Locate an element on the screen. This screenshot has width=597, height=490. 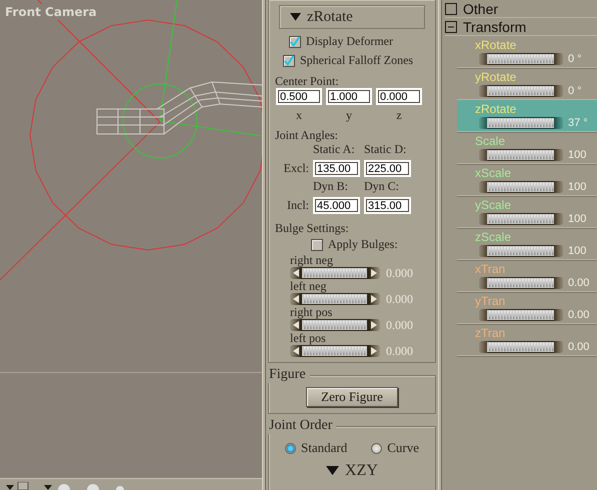
order-dropdown: XZY is located at coordinates (352, 471).